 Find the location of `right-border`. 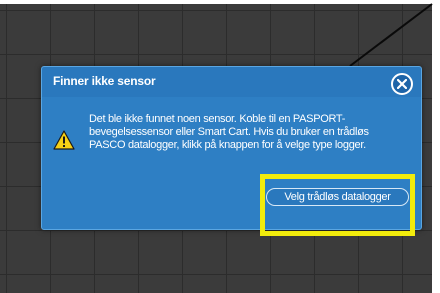

right-border is located at coordinates (436, 146).